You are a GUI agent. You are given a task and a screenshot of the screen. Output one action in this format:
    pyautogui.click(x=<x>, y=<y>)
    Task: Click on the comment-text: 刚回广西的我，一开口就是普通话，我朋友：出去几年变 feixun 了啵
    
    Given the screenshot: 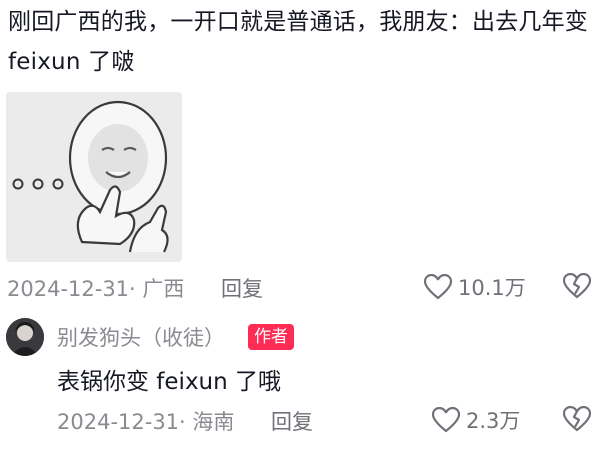 What is the action you would take?
    pyautogui.click(x=298, y=42)
    